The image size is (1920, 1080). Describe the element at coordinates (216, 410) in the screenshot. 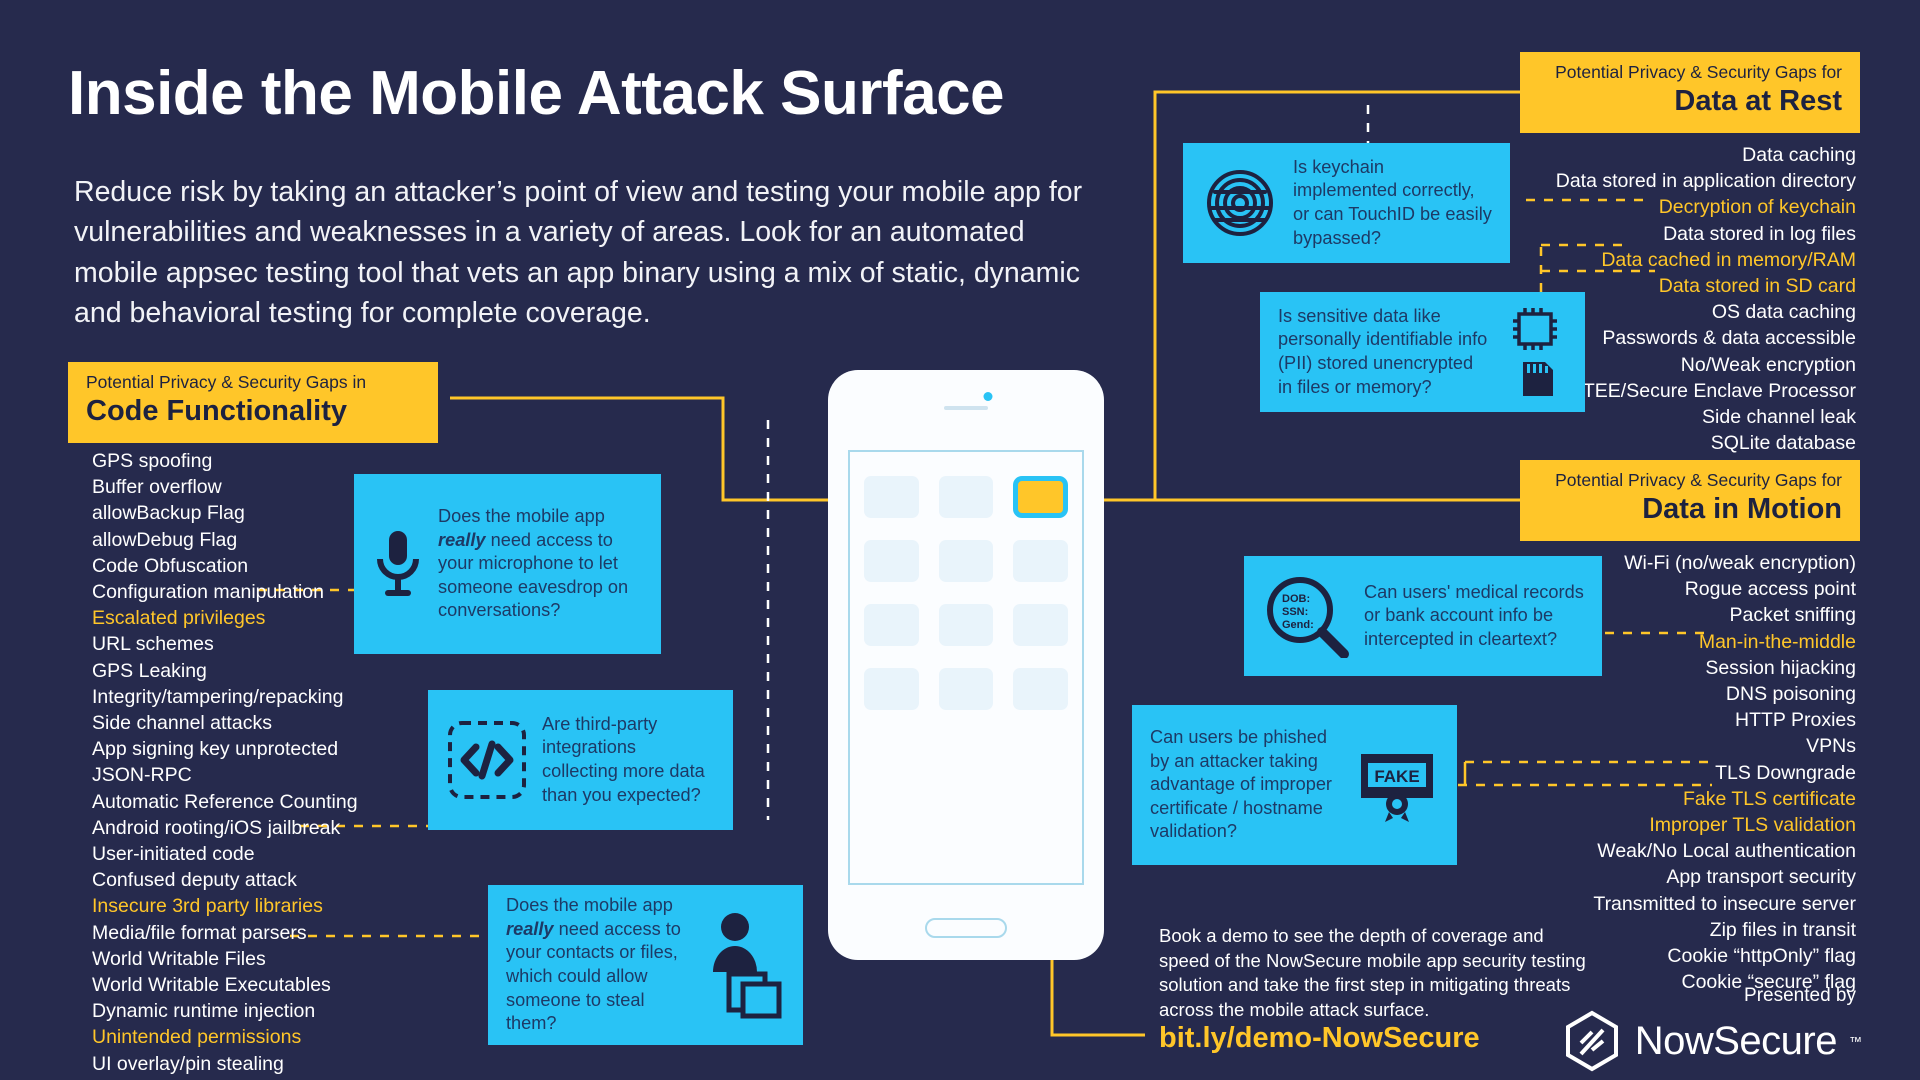

I see `section-title: Code Functionality` at that location.